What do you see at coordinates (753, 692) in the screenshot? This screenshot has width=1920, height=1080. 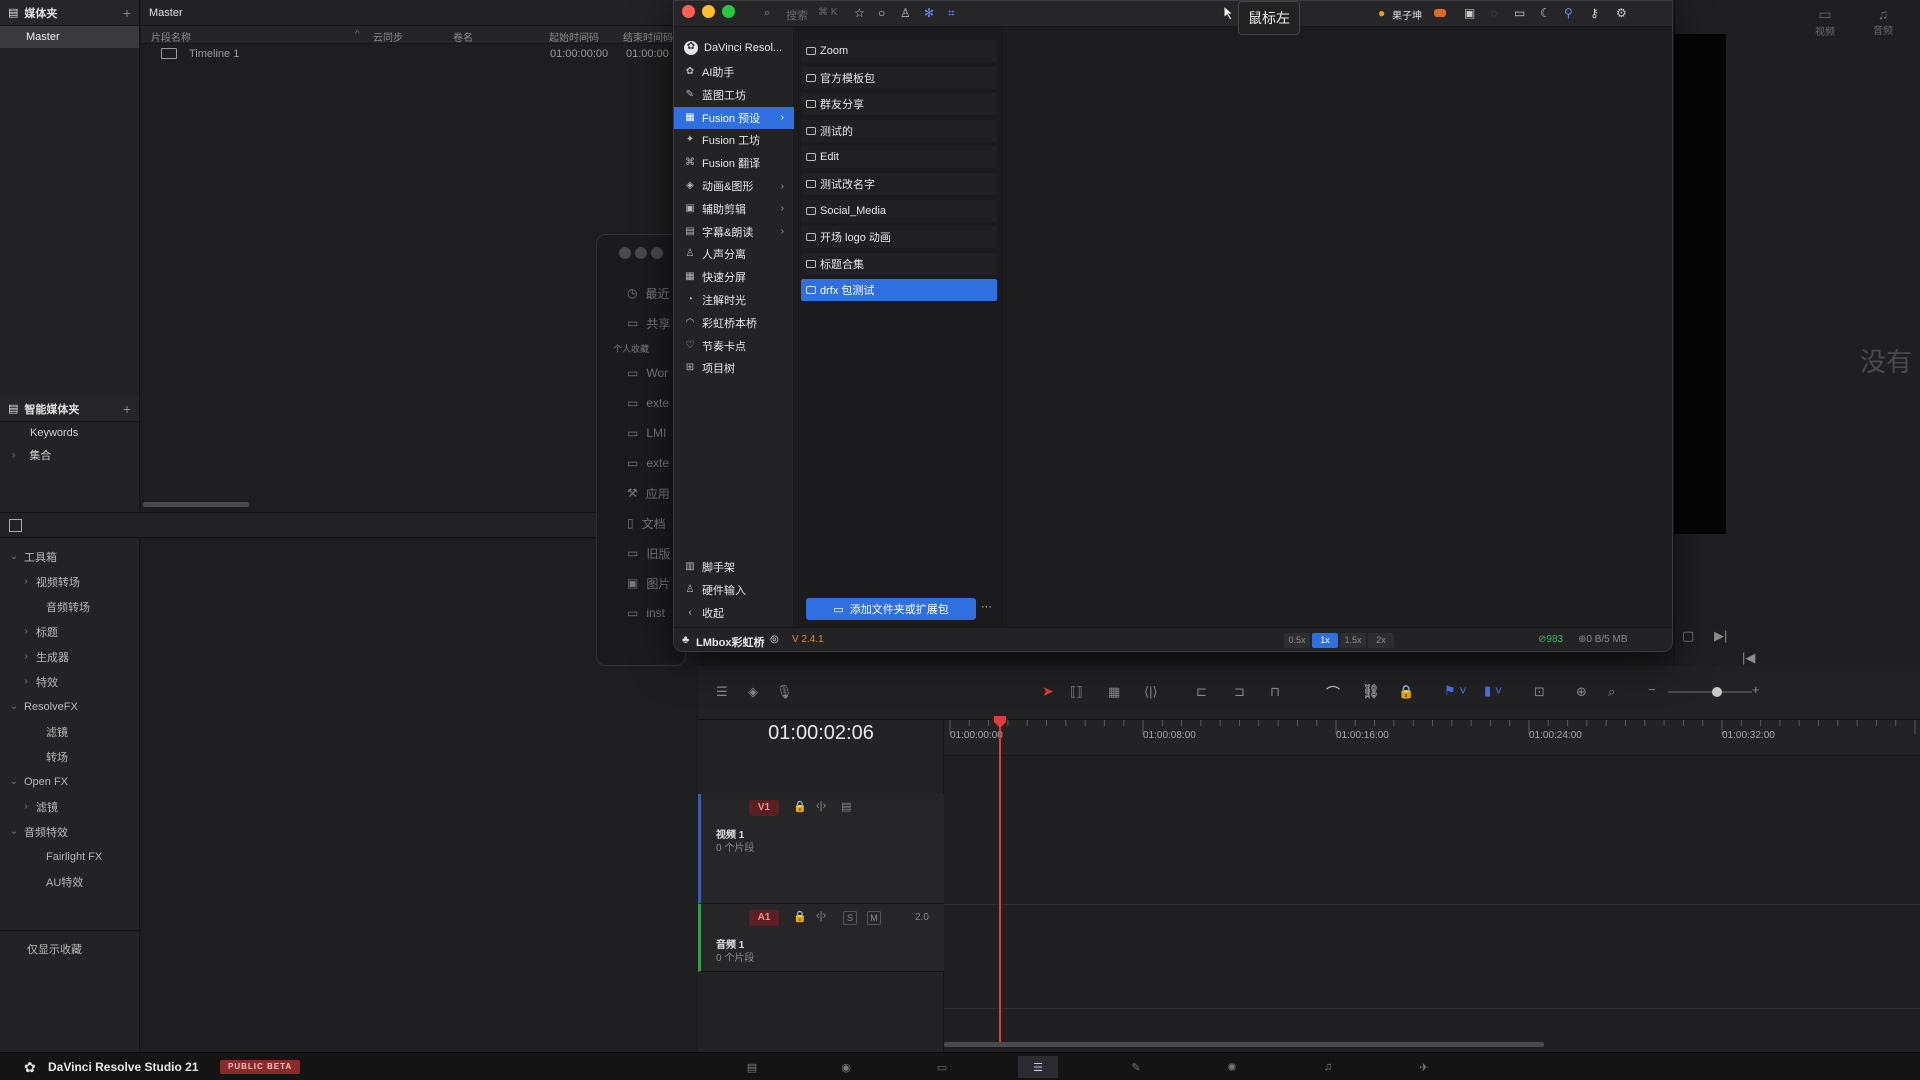 I see `mixer-icon: ◈` at bounding box center [753, 692].